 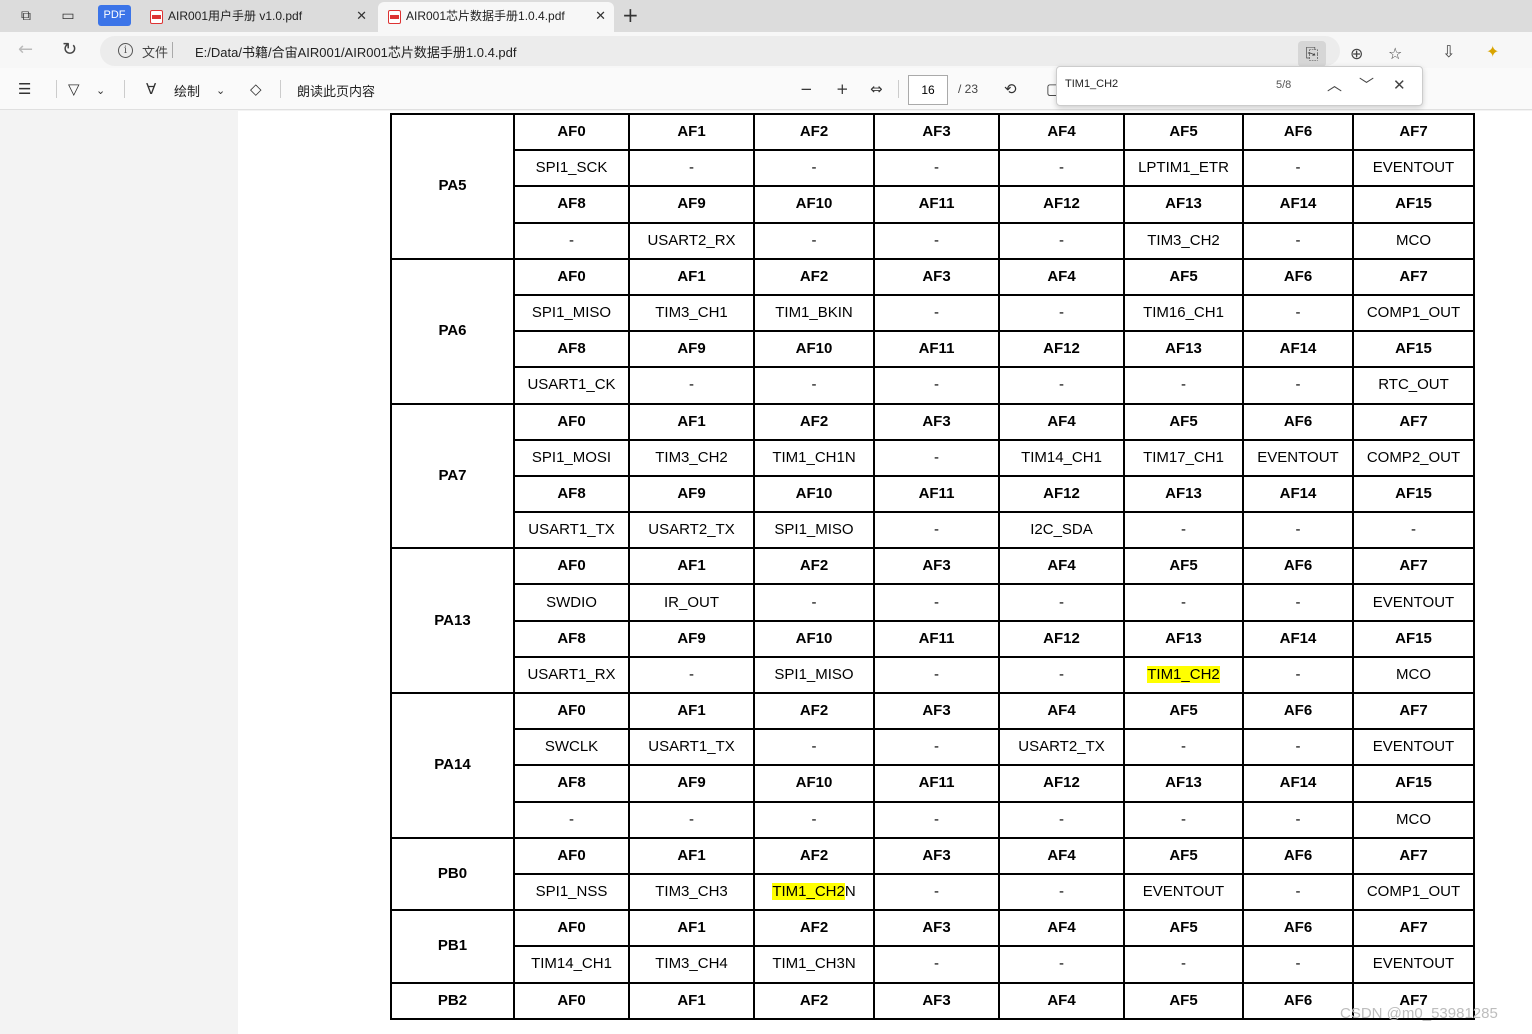 I want to click on info-icon: i, so click(x=125, y=50).